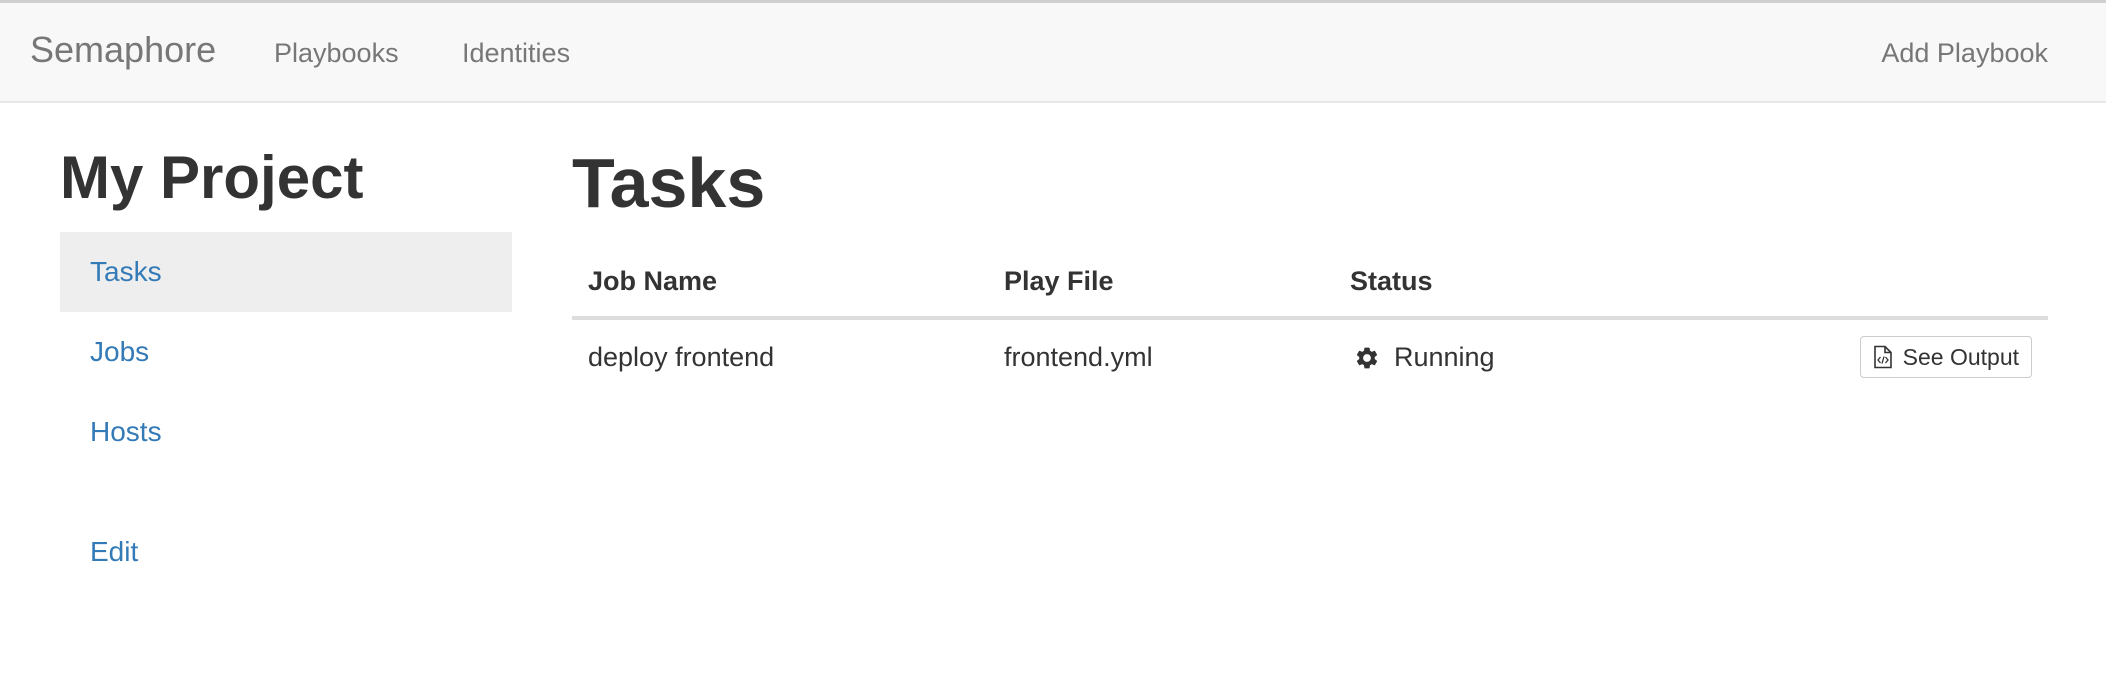  What do you see at coordinates (286, 432) in the screenshot?
I see `sidebar-item-hosts: Hosts` at bounding box center [286, 432].